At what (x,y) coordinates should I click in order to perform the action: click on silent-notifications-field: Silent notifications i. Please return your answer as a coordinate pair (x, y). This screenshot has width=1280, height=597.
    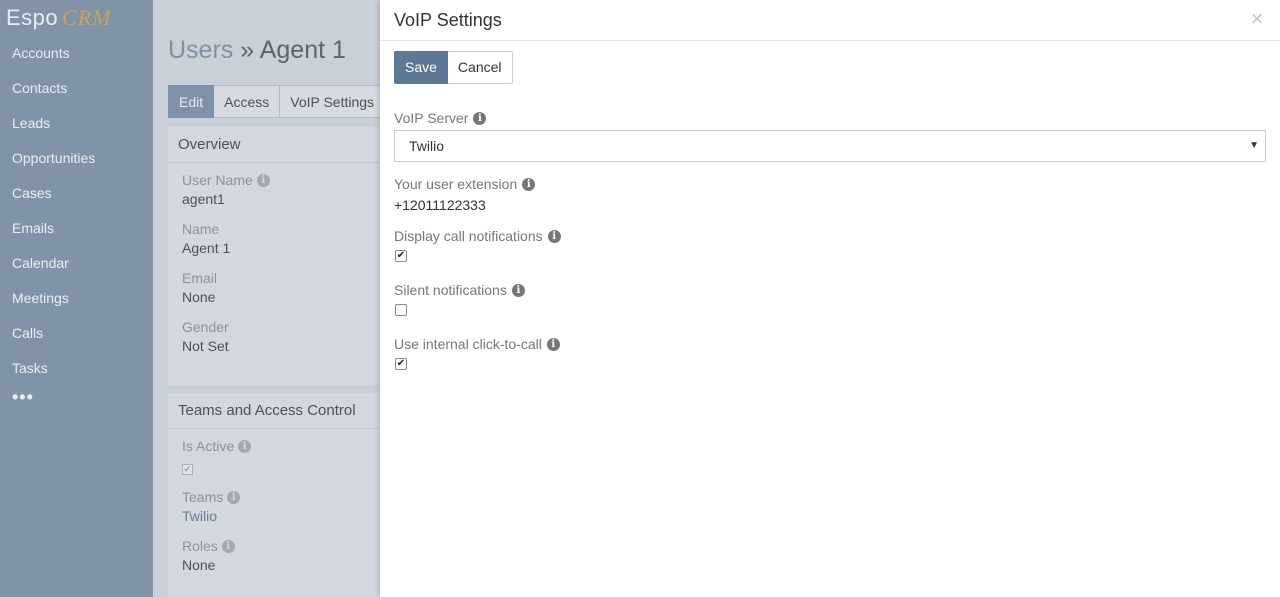
    Looking at the image, I should click on (459, 298).